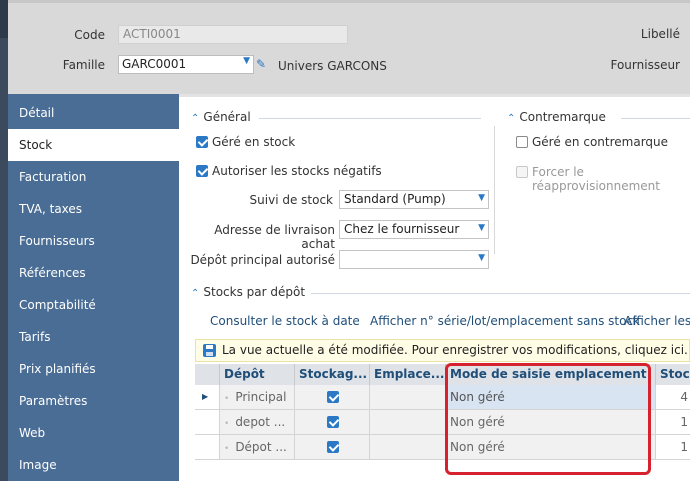 This screenshot has height=481, width=690. I want to click on pencil-icon: ✎, so click(262, 64).